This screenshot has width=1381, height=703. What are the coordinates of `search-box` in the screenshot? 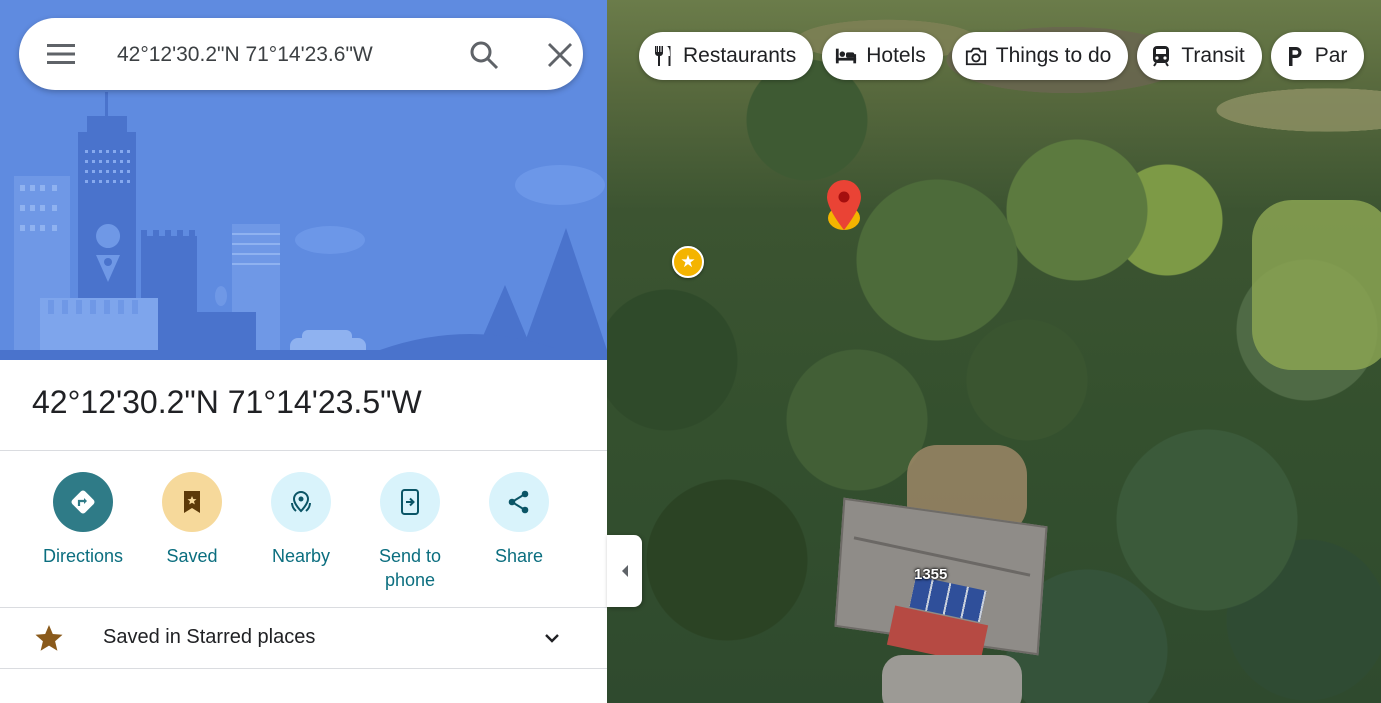 It's located at (301, 54).